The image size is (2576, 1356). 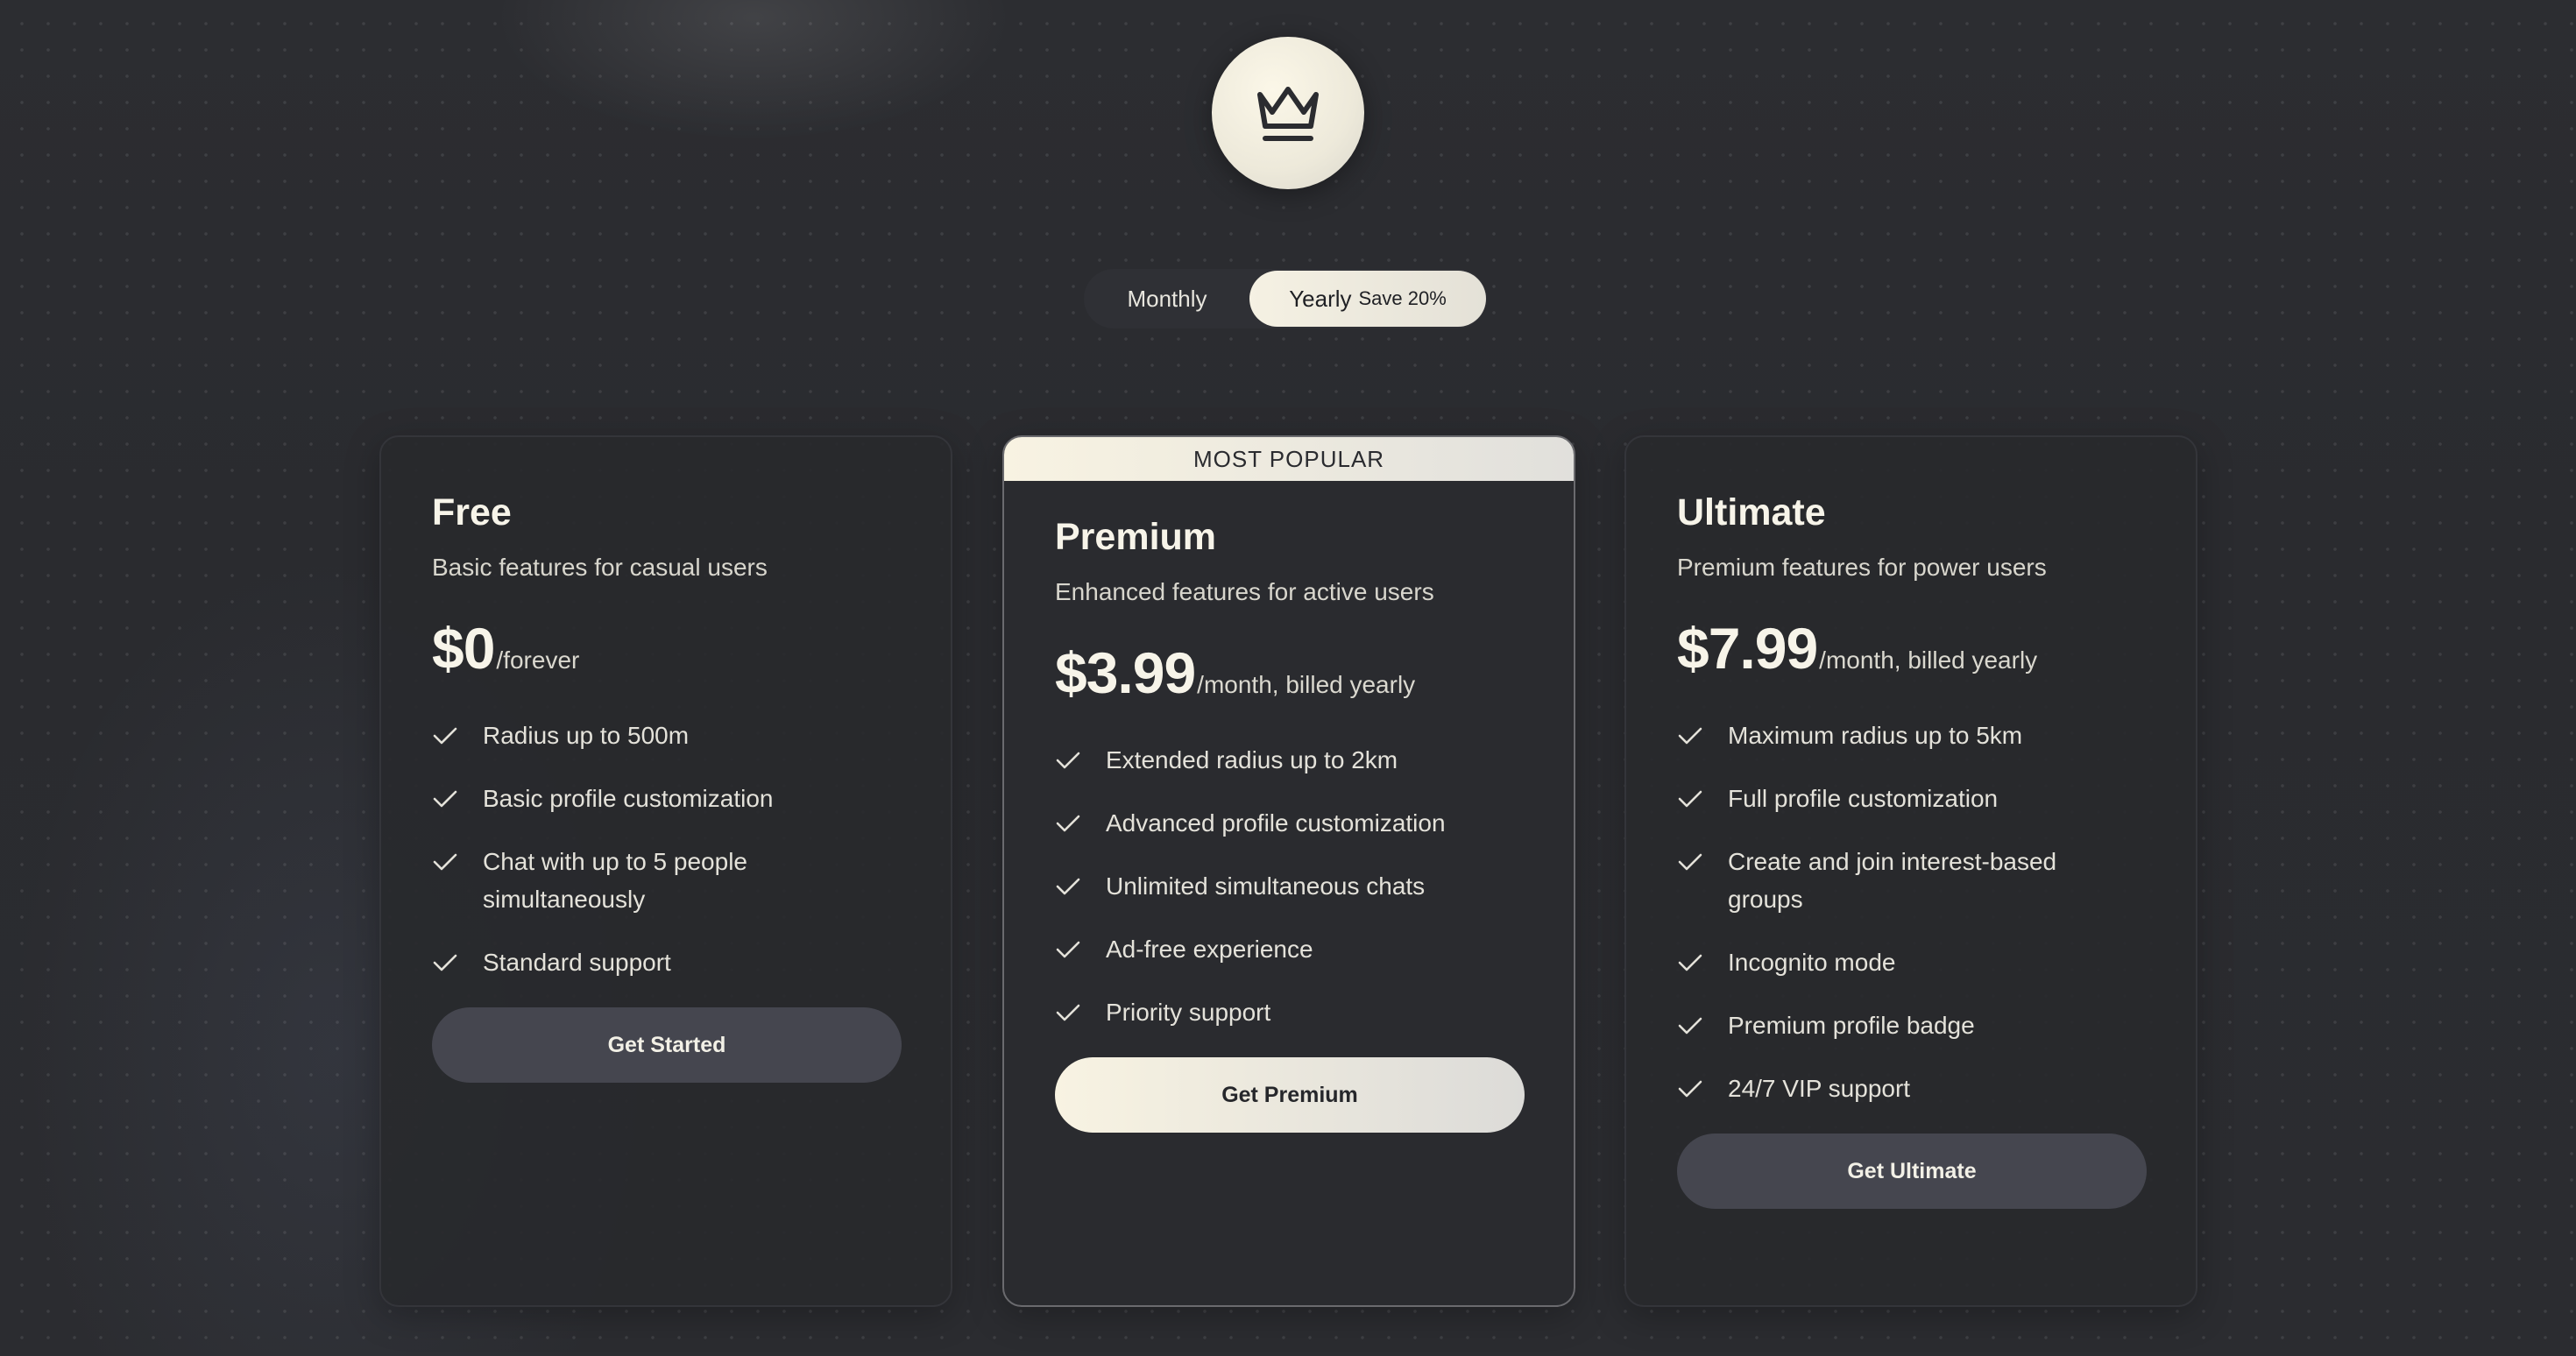 What do you see at coordinates (1188, 1013) in the screenshot?
I see `feature-text: Priority support` at bounding box center [1188, 1013].